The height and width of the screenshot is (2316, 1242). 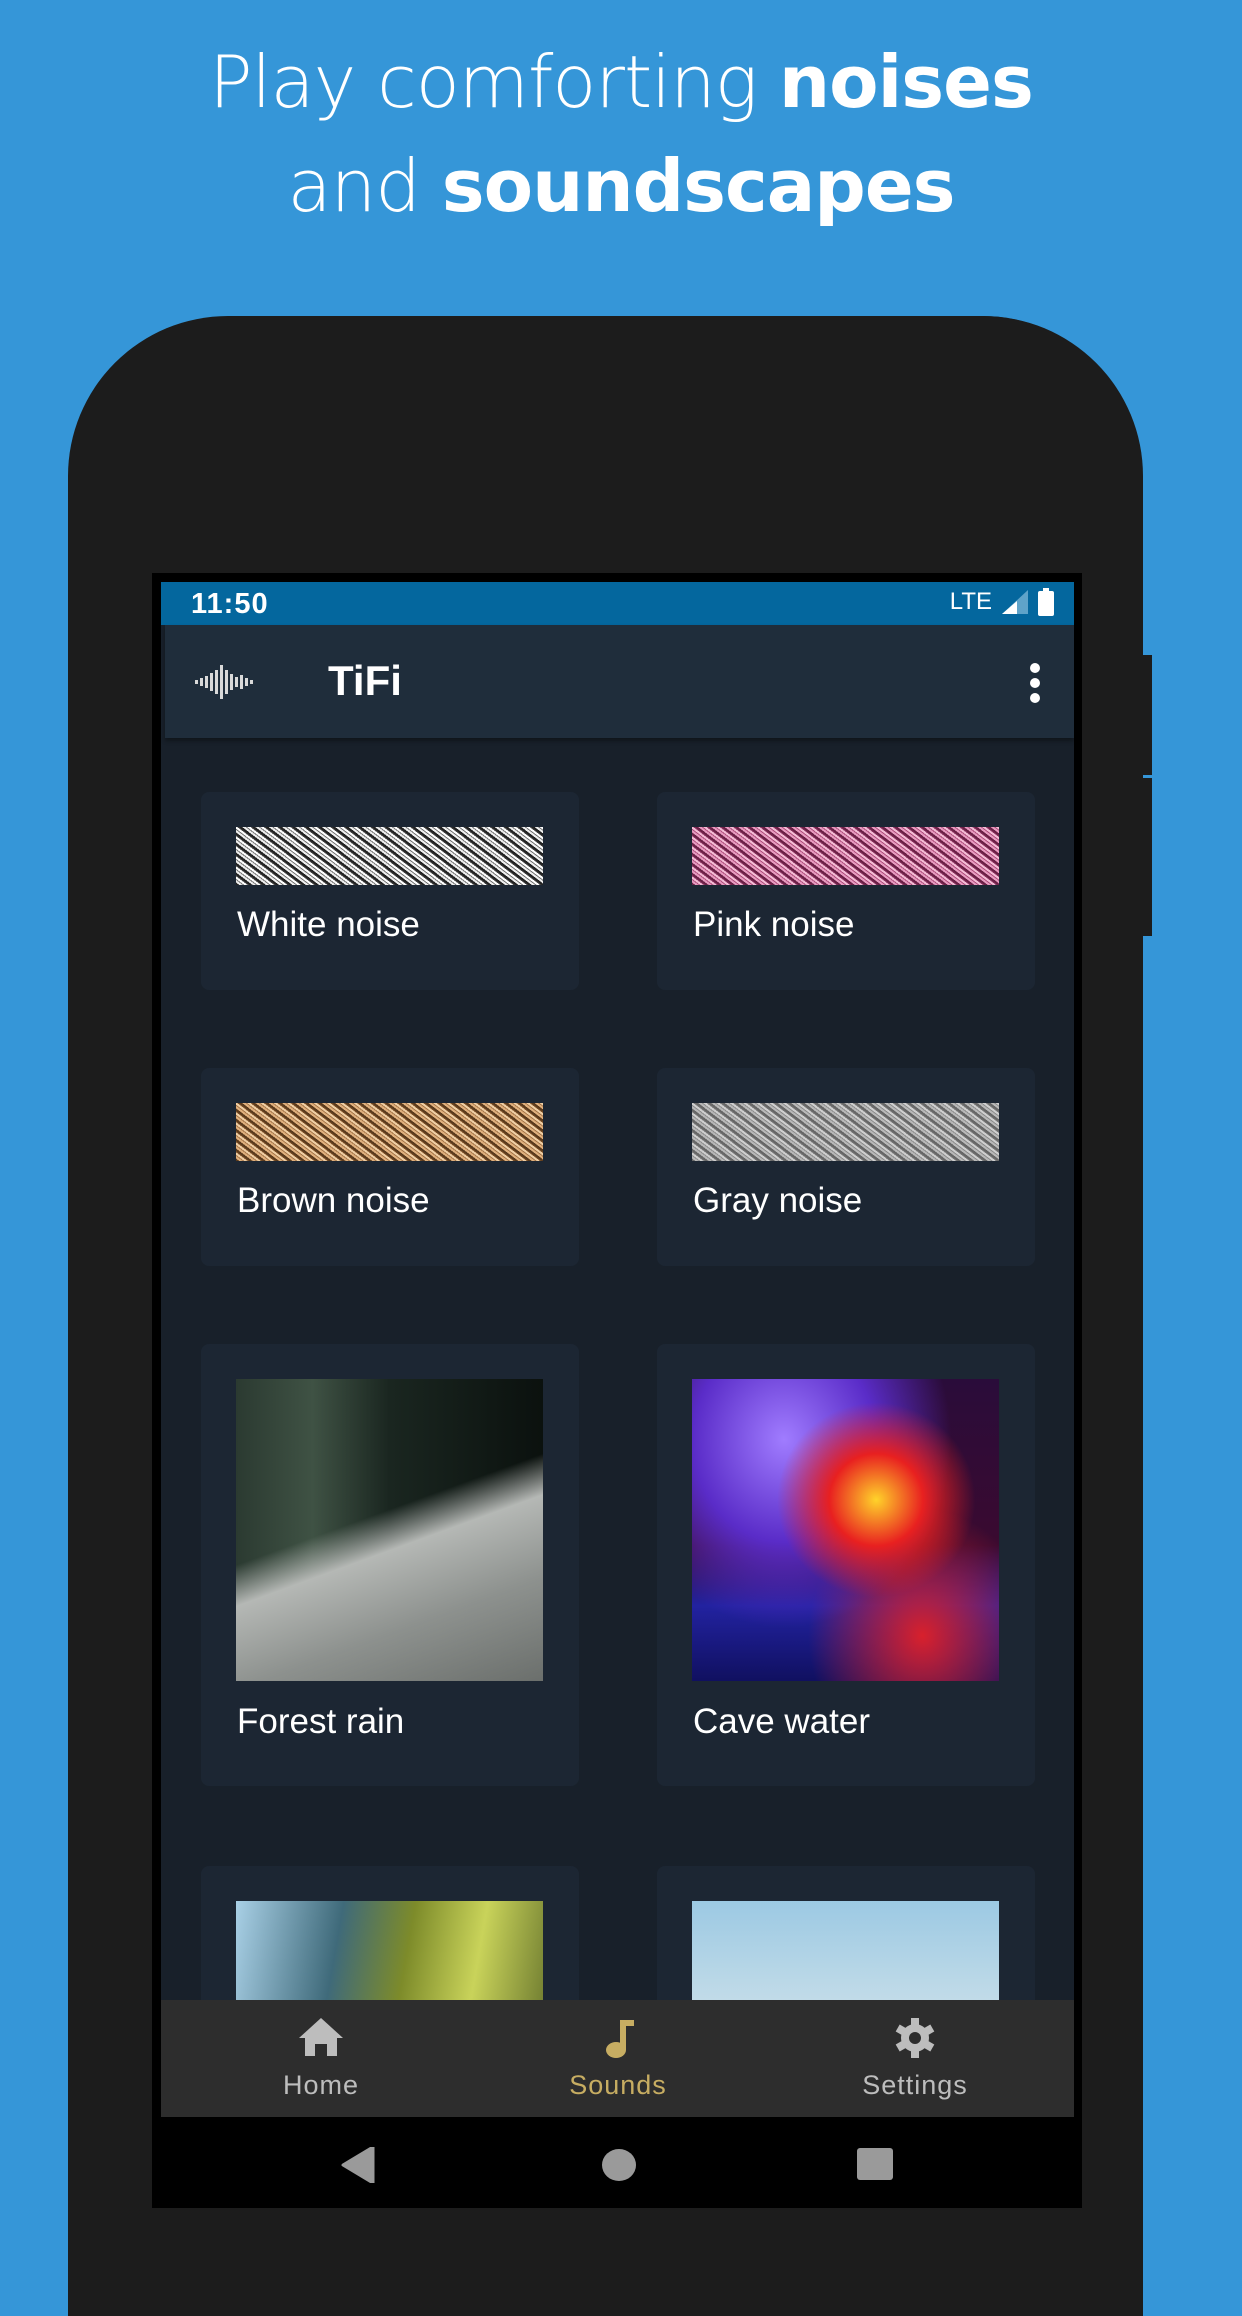 What do you see at coordinates (618, 2085) in the screenshot?
I see `nav-sounds-label: Sounds` at bounding box center [618, 2085].